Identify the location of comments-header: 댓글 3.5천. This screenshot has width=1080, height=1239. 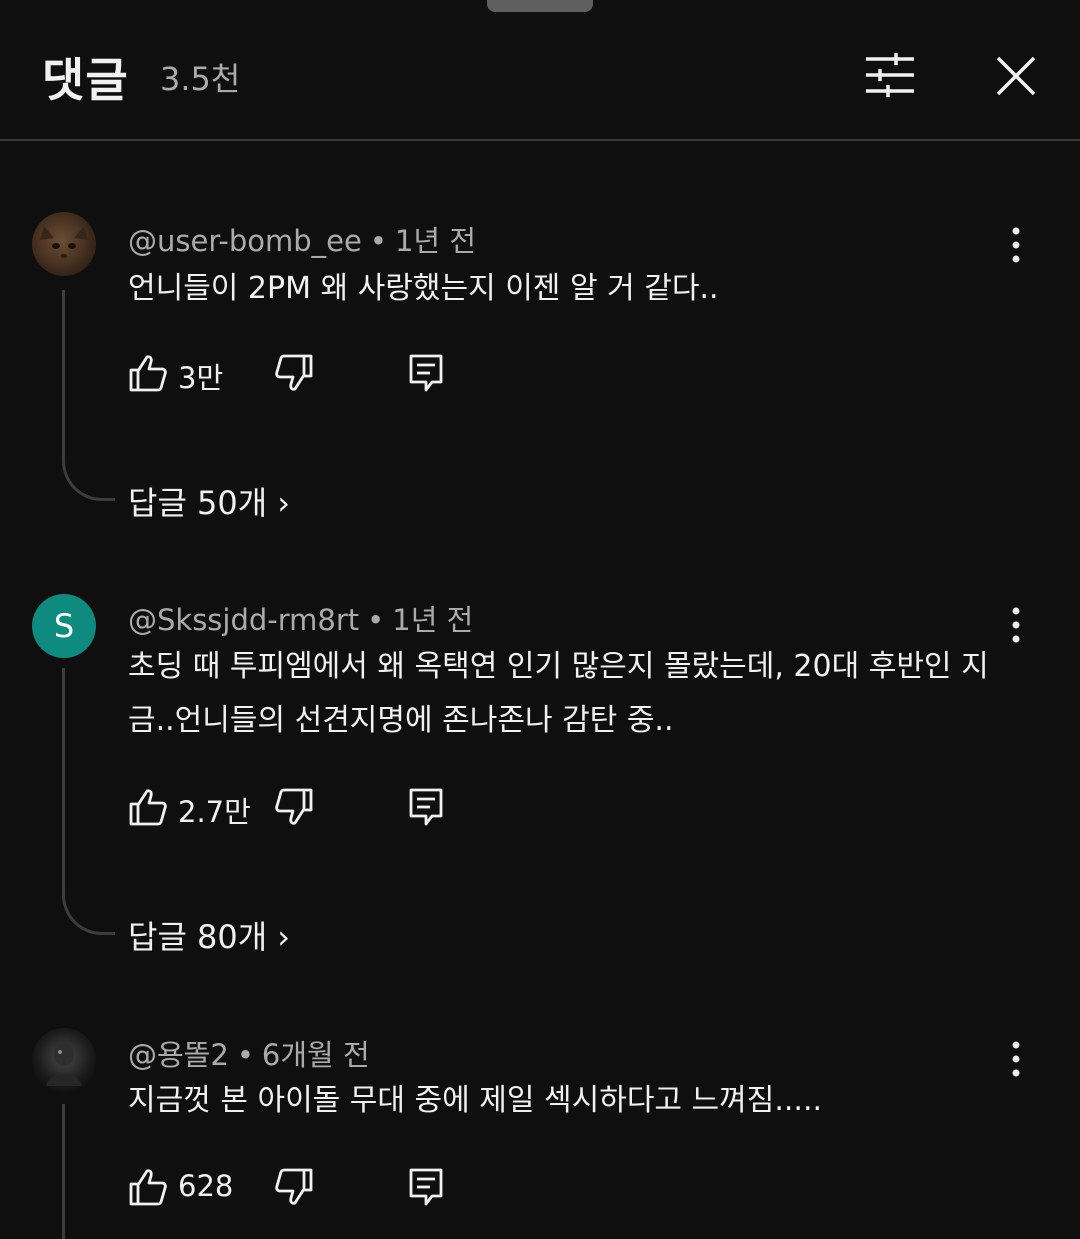
(540, 70).